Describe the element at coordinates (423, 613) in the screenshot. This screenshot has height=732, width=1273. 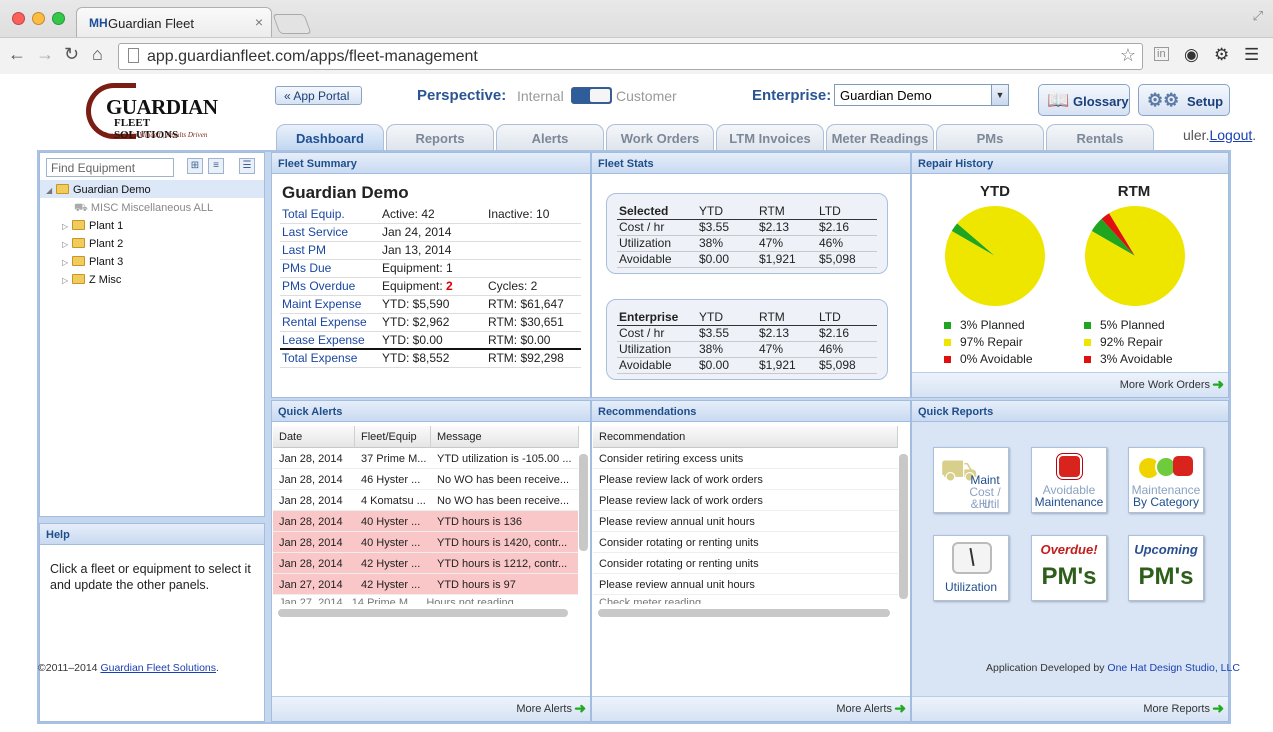
I see `alerts-horizontal-scrollbar` at that location.